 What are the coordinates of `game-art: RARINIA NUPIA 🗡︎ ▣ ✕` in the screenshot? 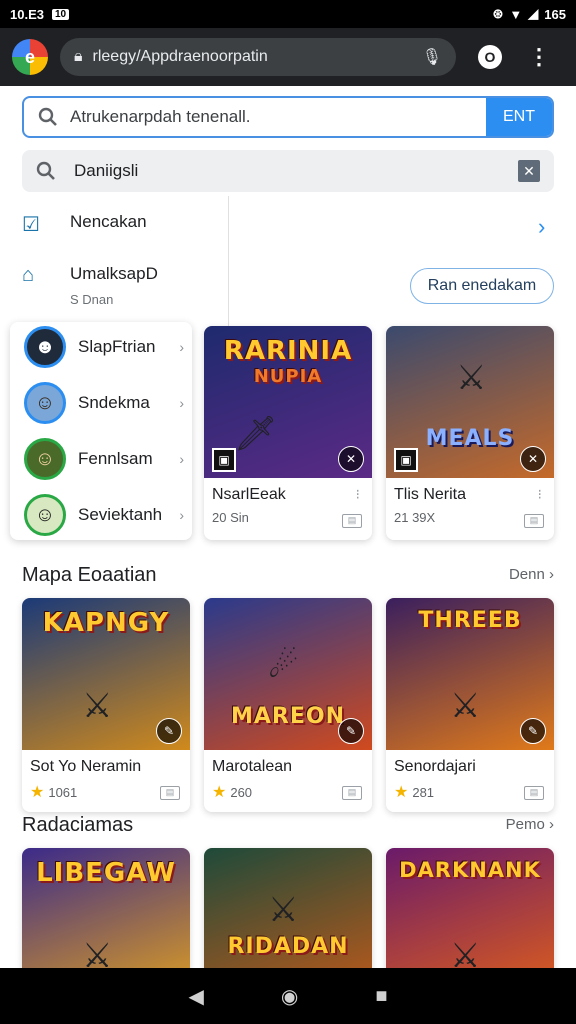 It's located at (288, 402).